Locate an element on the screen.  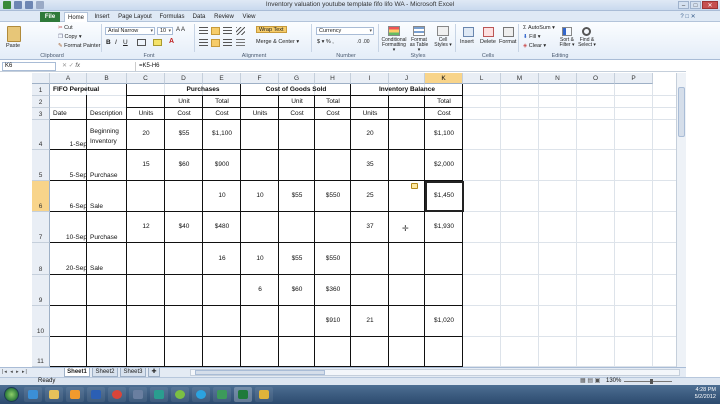
horizontal-scroll-thumb is located at coordinates (260, 372).